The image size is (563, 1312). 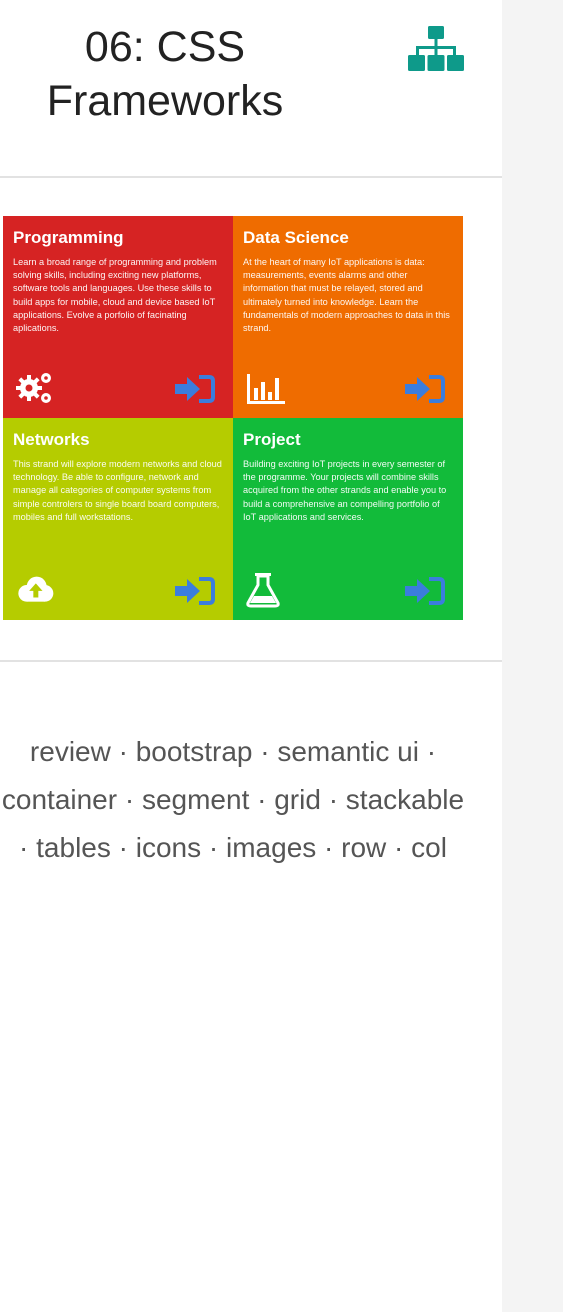 What do you see at coordinates (436, 50) in the screenshot?
I see `sitemap-icon` at bounding box center [436, 50].